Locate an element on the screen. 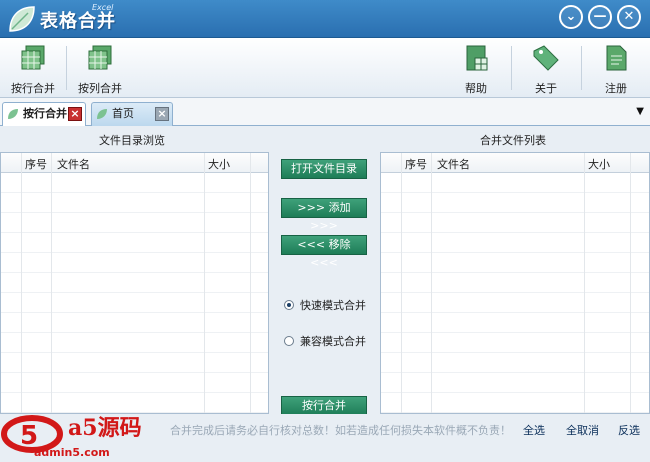 This screenshot has width=650, height=462. leaf-logo-icon is located at coordinates (22, 19).